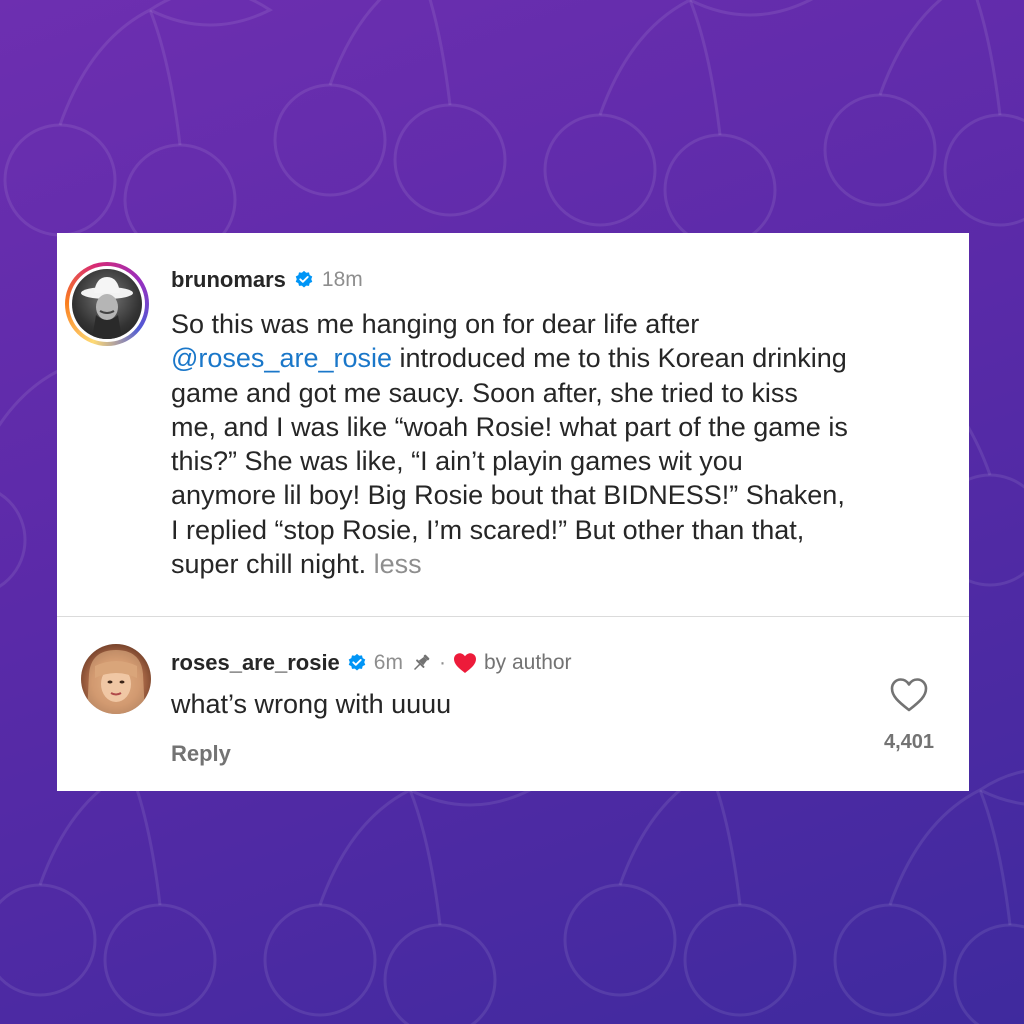  I want to click on post-username: brunomars, so click(228, 280).